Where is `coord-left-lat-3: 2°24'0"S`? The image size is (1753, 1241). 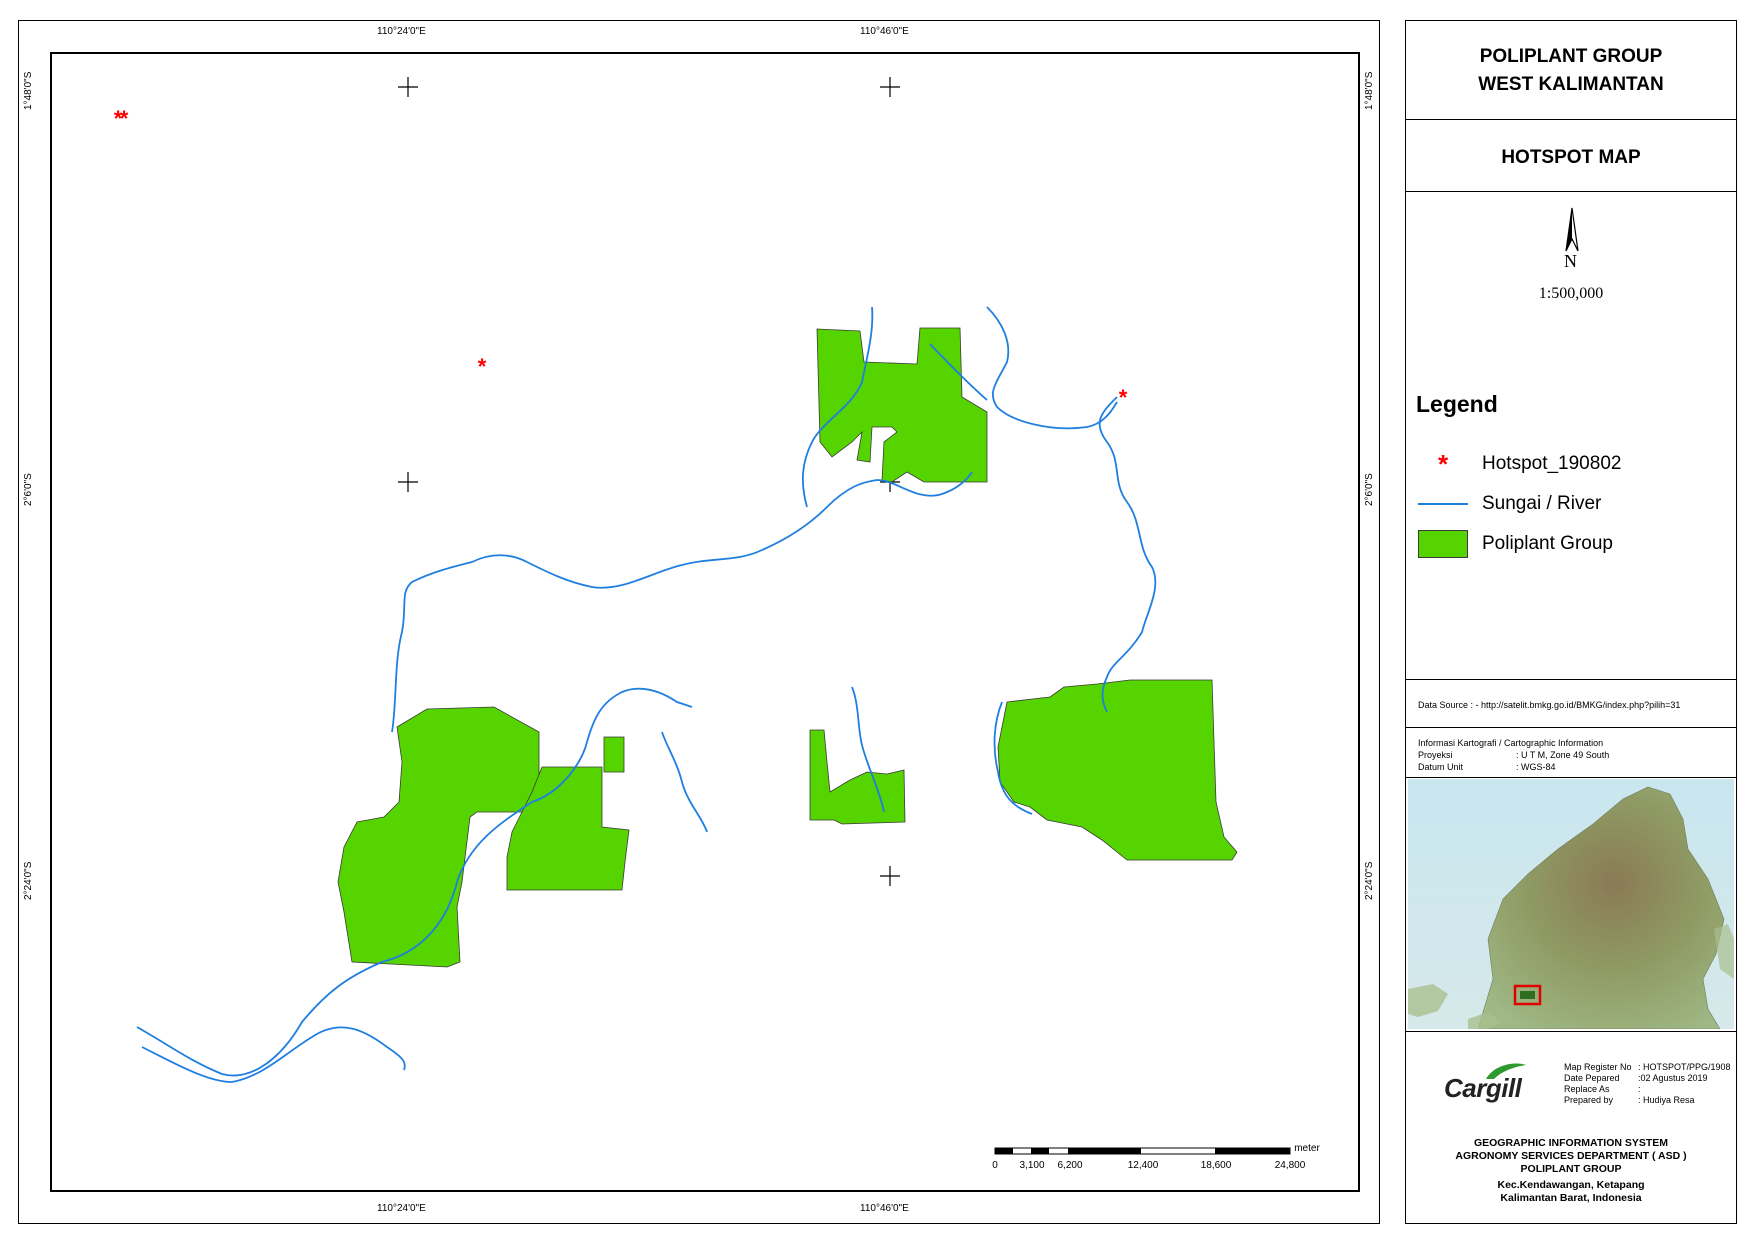
coord-left-lat-3: 2°24'0"S is located at coordinates (28, 880).